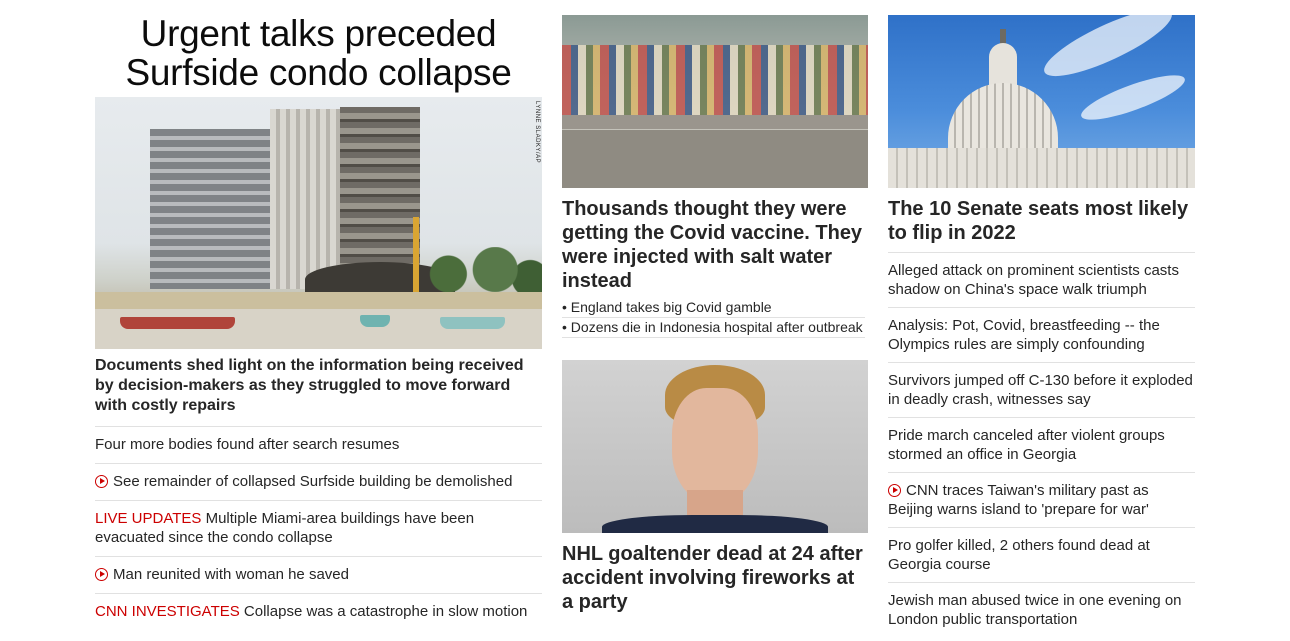  I want to click on condo-collapse-image: LYNNE SLADKY/AP, so click(318, 223).